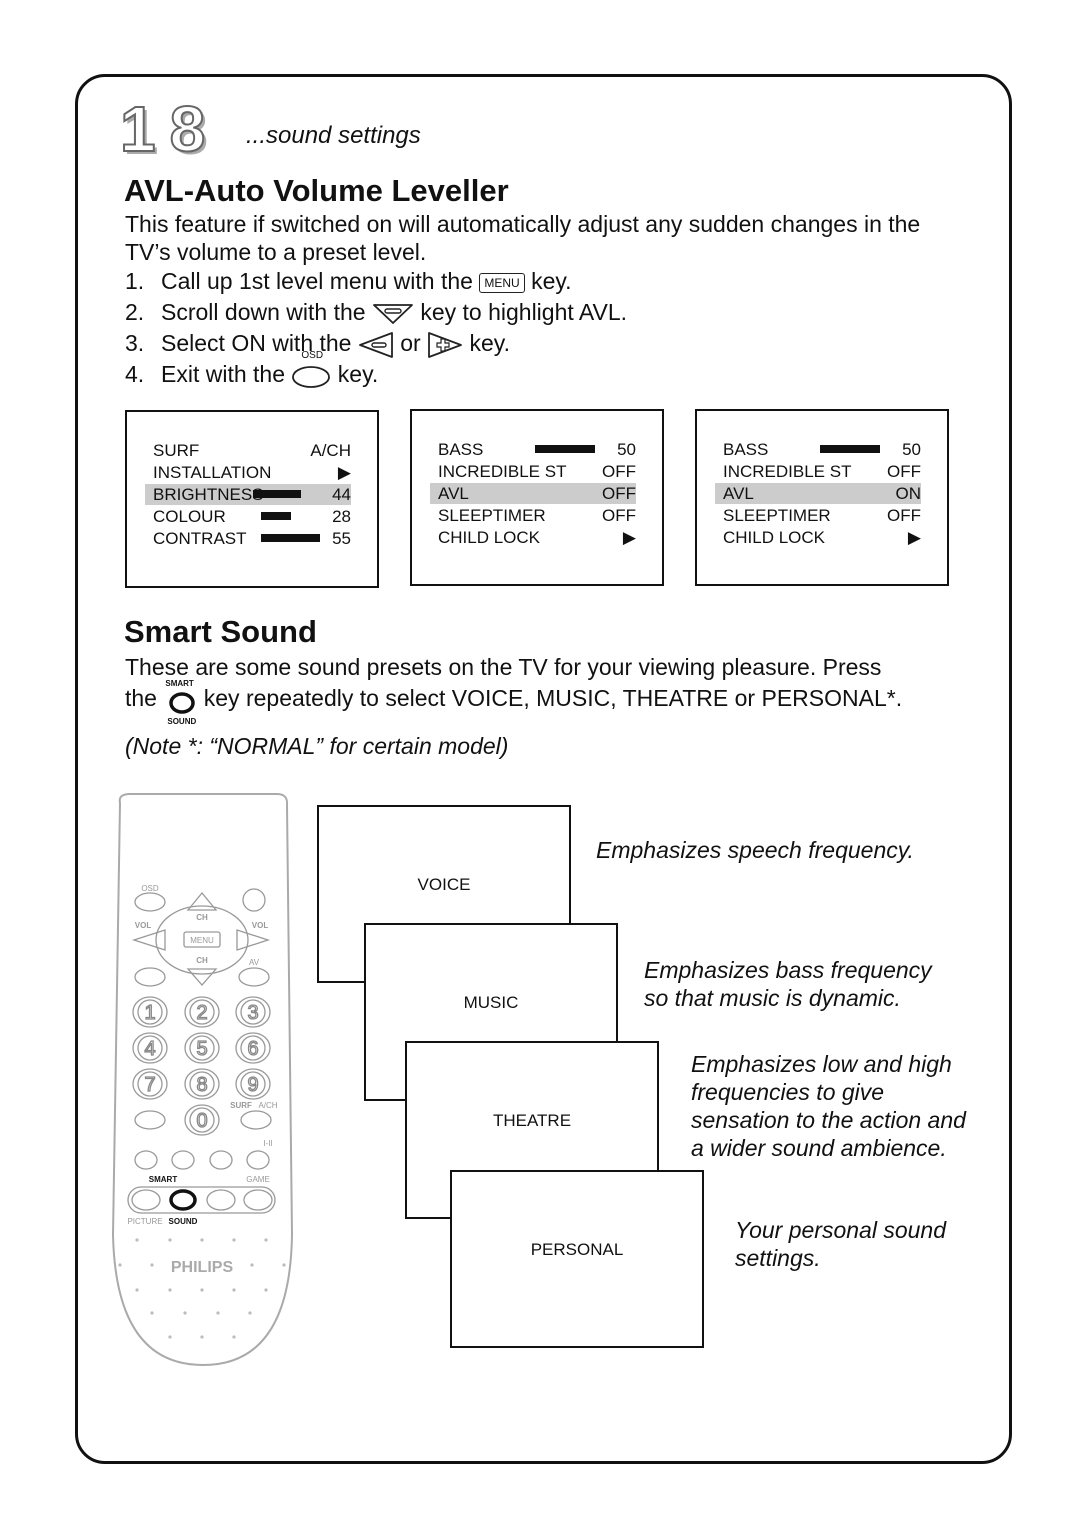  I want to click on digit-label: 4, so click(149, 1049).